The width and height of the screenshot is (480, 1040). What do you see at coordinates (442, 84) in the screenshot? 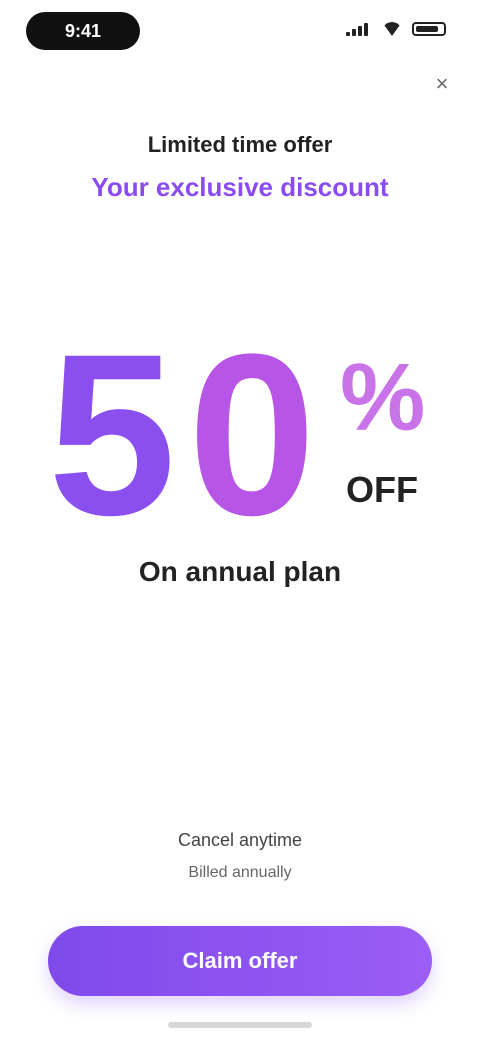
I see `close-button: ×` at bounding box center [442, 84].